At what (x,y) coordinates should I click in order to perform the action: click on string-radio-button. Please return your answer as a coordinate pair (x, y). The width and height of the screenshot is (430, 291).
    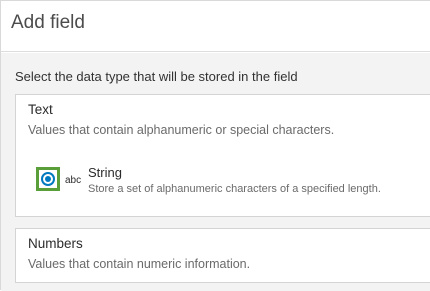
    Looking at the image, I should click on (48, 179).